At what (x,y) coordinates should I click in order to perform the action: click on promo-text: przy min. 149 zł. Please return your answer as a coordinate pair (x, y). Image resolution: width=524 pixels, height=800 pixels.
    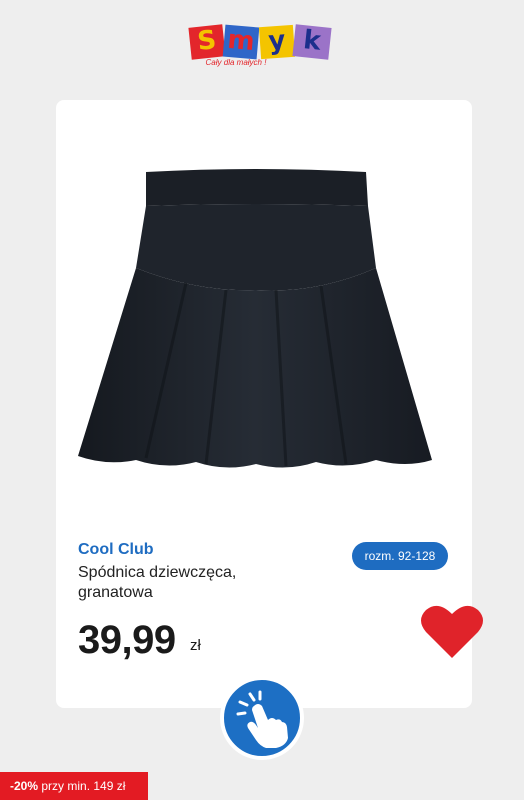
    Looking at the image, I should click on (82, 786).